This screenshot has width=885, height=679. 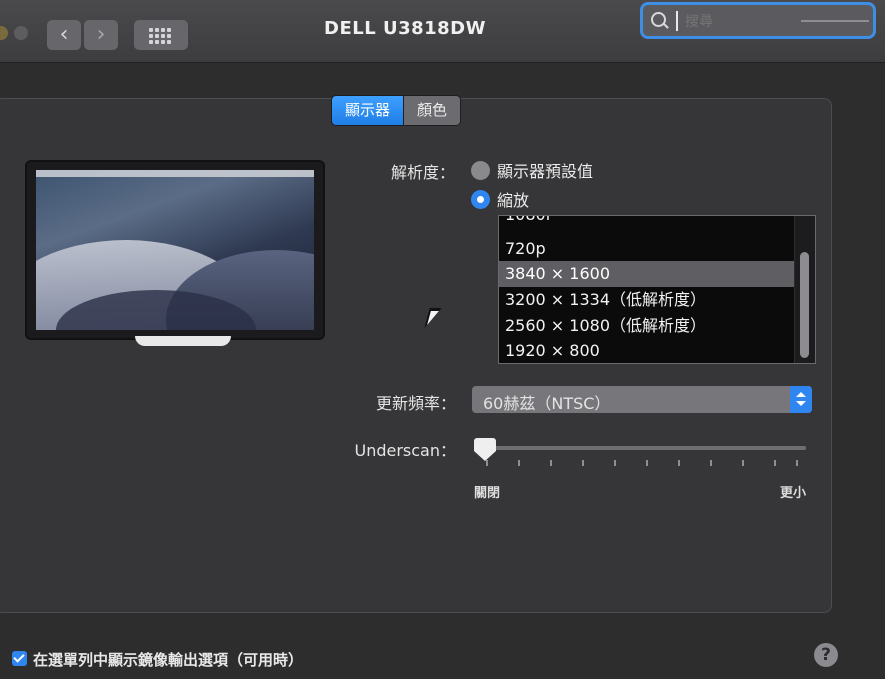 I want to click on resolution-option: 2560 × 1080（低解析度）, so click(x=647, y=326).